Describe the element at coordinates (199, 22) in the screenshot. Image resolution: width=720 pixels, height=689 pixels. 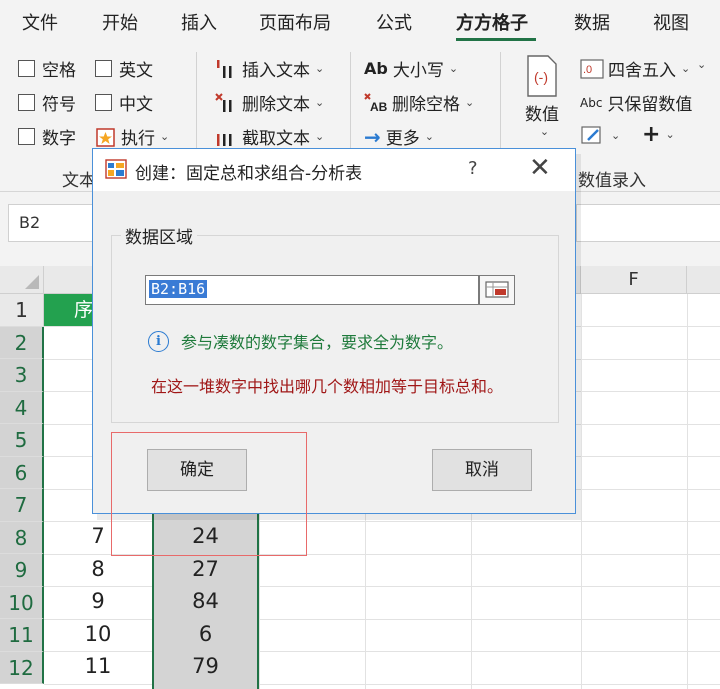
I see `tab-insert: 插入` at that location.